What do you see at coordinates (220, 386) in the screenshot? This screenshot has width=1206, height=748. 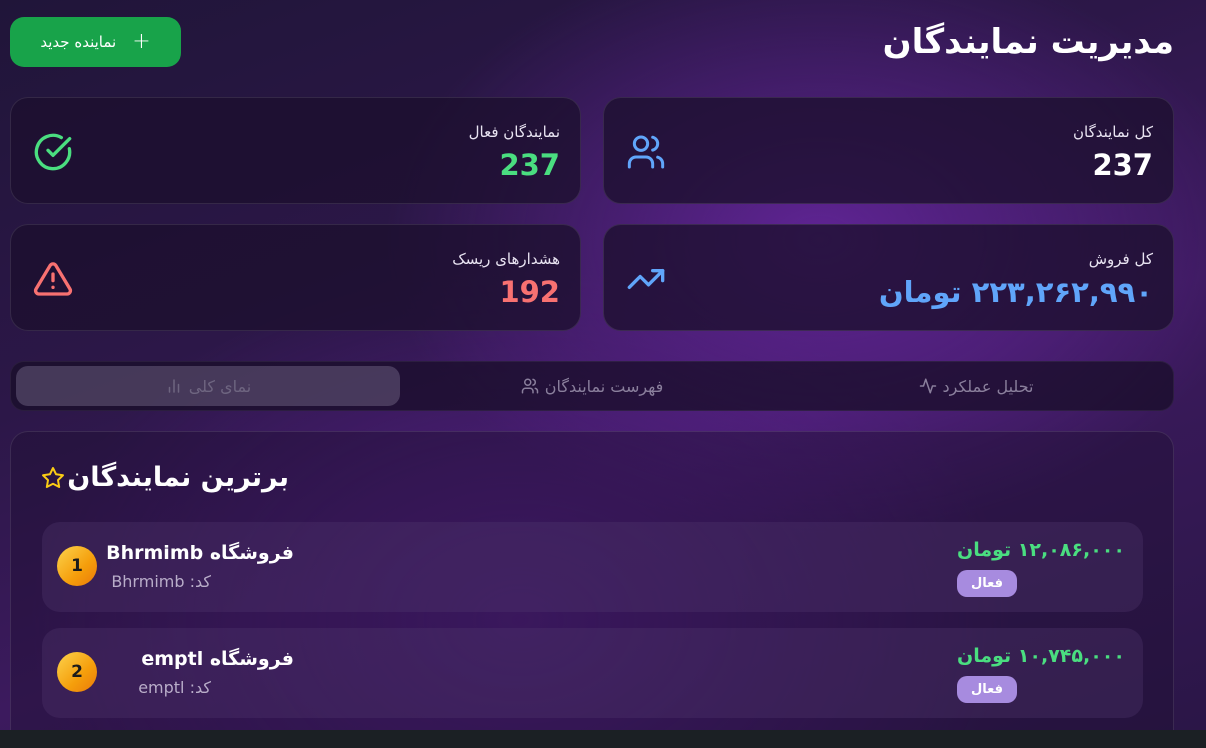 I see `tab-overview-label: نمای کلی` at bounding box center [220, 386].